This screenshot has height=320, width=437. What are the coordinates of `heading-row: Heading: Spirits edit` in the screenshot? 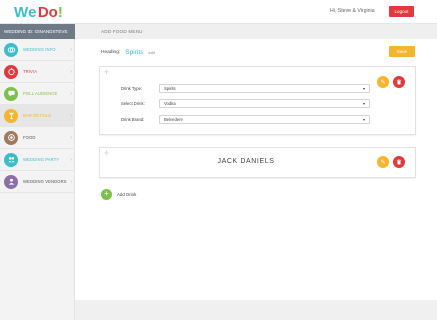 It's located at (128, 52).